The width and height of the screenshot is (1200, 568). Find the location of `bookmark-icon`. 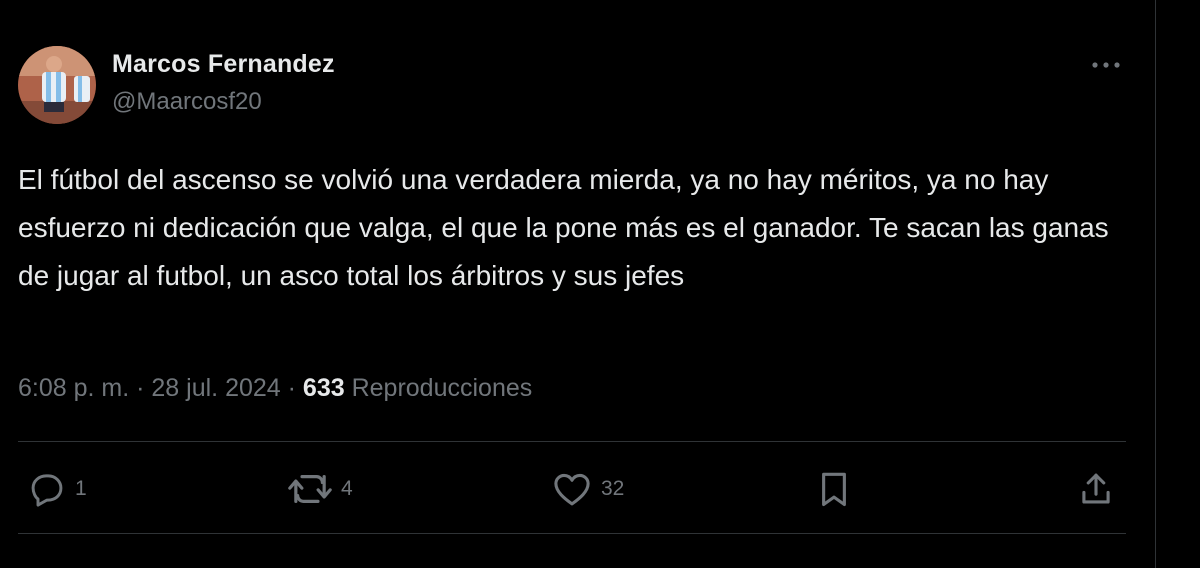

bookmark-icon is located at coordinates (834, 489).